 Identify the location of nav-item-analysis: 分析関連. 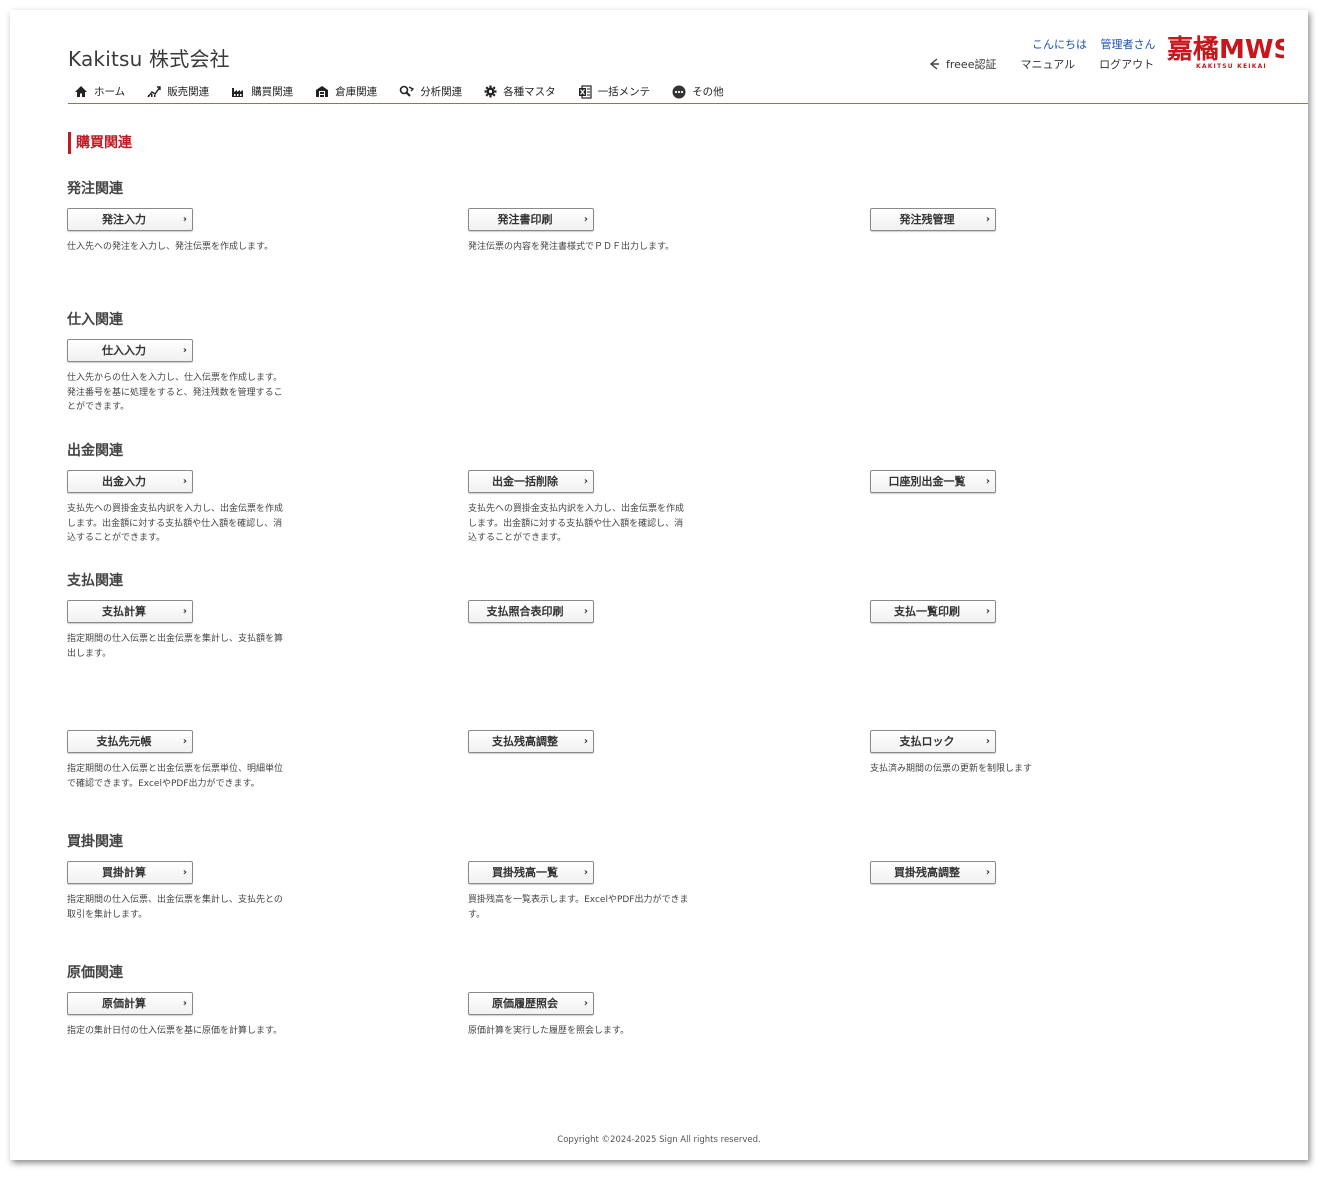
(430, 91).